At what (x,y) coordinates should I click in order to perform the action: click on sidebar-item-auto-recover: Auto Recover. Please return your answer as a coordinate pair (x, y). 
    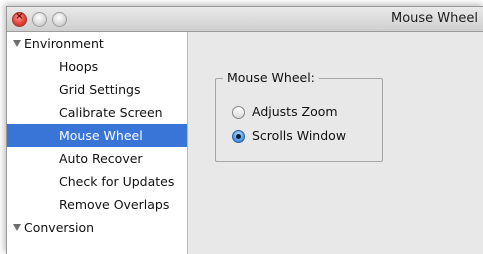
    Looking at the image, I should click on (97, 158).